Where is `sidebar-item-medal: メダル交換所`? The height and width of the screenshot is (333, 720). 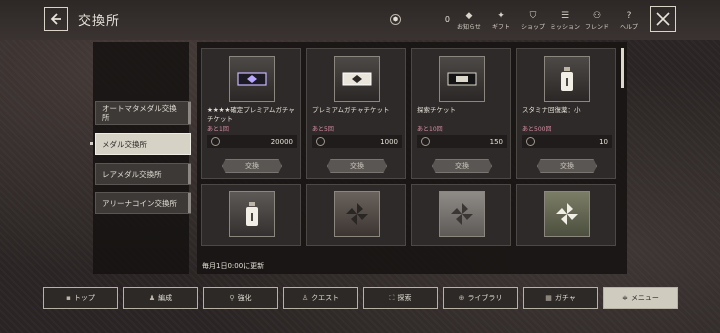 sidebar-item-medal: メダル交換所 is located at coordinates (143, 144).